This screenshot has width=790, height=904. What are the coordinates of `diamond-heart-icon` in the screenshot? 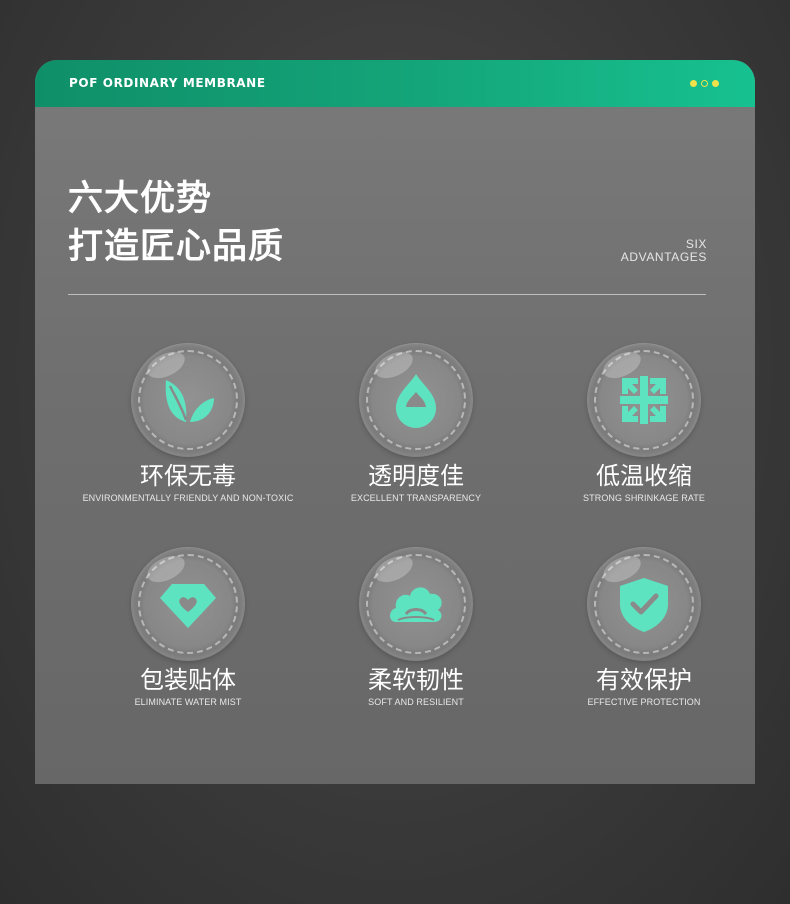 It's located at (188, 606).